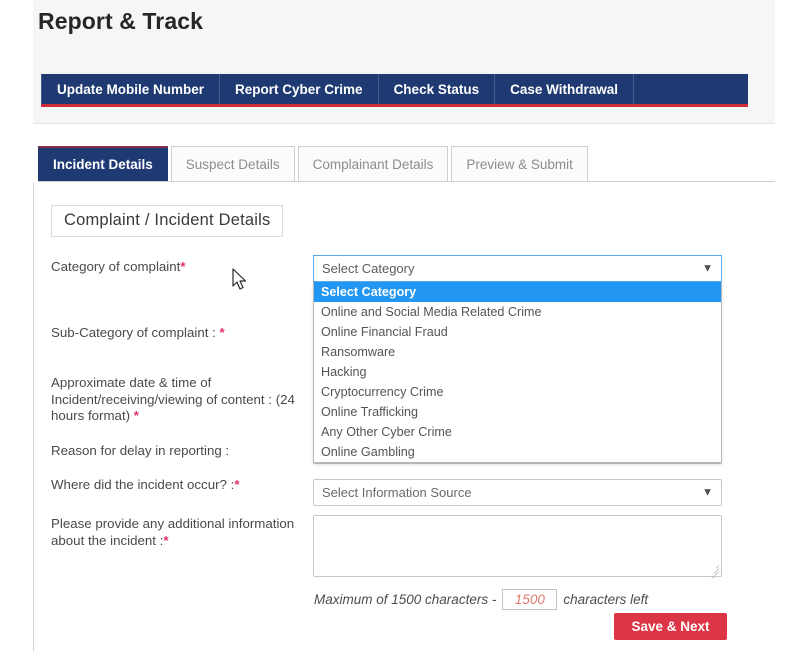  What do you see at coordinates (121, 21) in the screenshot?
I see `page-title: Report & Track` at bounding box center [121, 21].